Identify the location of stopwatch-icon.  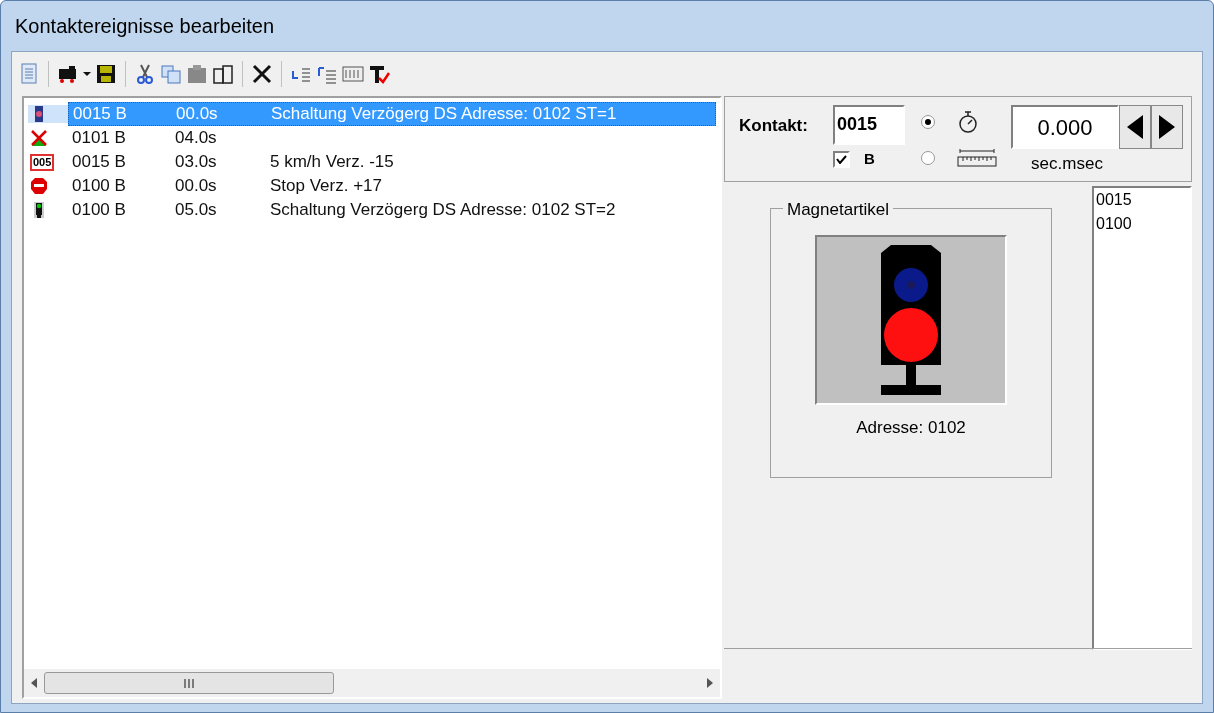
(968, 122).